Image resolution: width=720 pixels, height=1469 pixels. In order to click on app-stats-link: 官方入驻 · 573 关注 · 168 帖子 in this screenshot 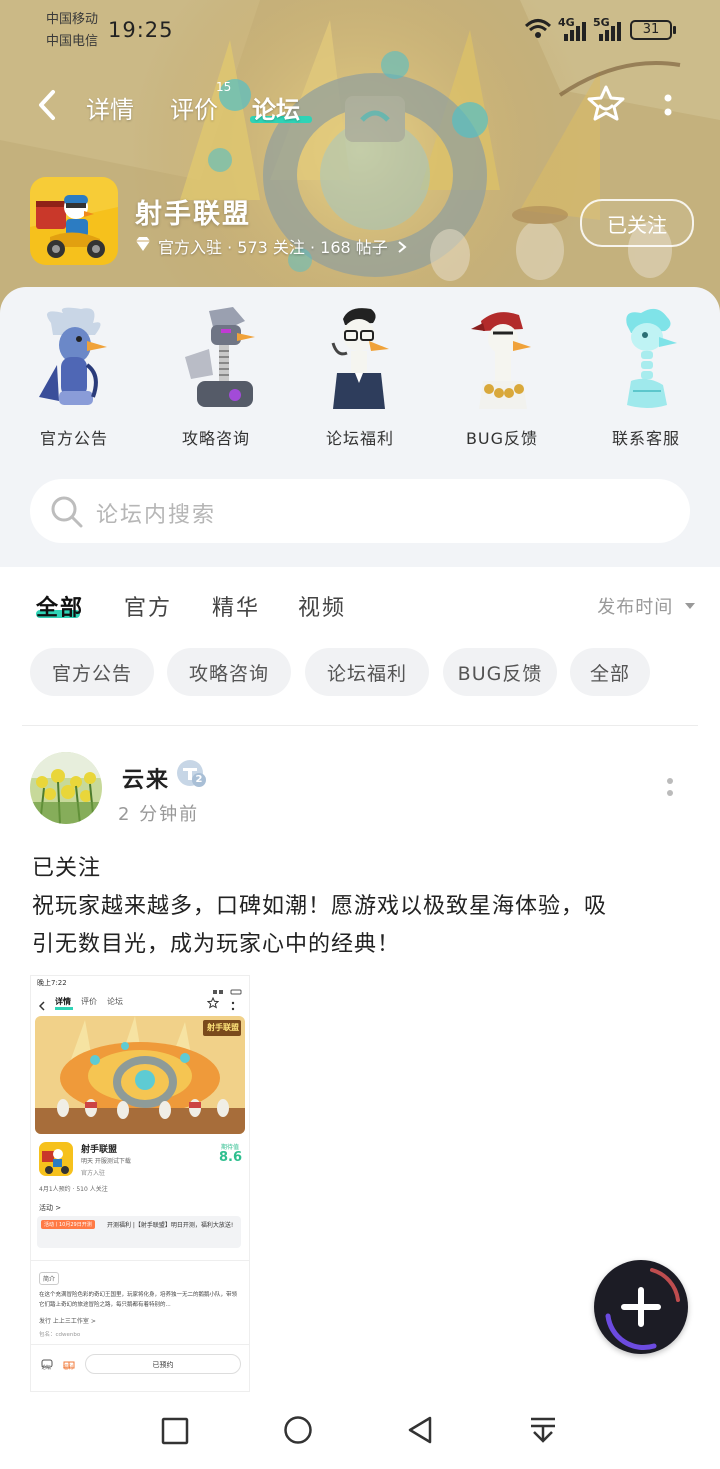, I will do `click(282, 246)`.